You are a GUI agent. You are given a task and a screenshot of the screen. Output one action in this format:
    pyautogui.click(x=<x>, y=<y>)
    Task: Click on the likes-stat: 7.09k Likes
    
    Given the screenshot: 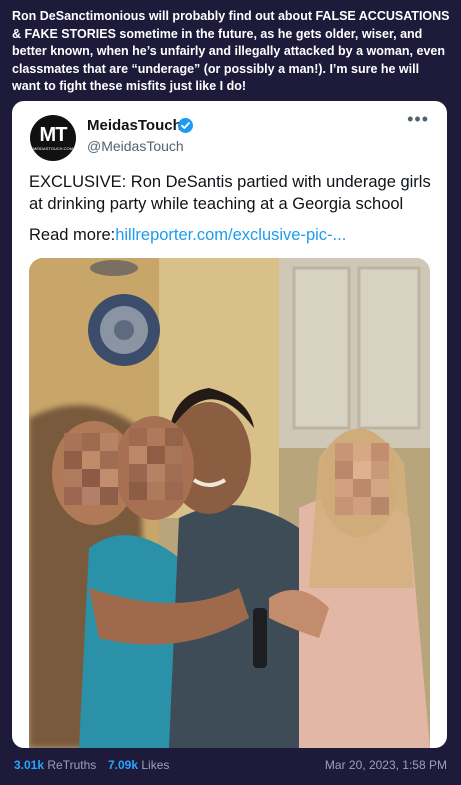 What is the action you would take?
    pyautogui.click(x=138, y=765)
    